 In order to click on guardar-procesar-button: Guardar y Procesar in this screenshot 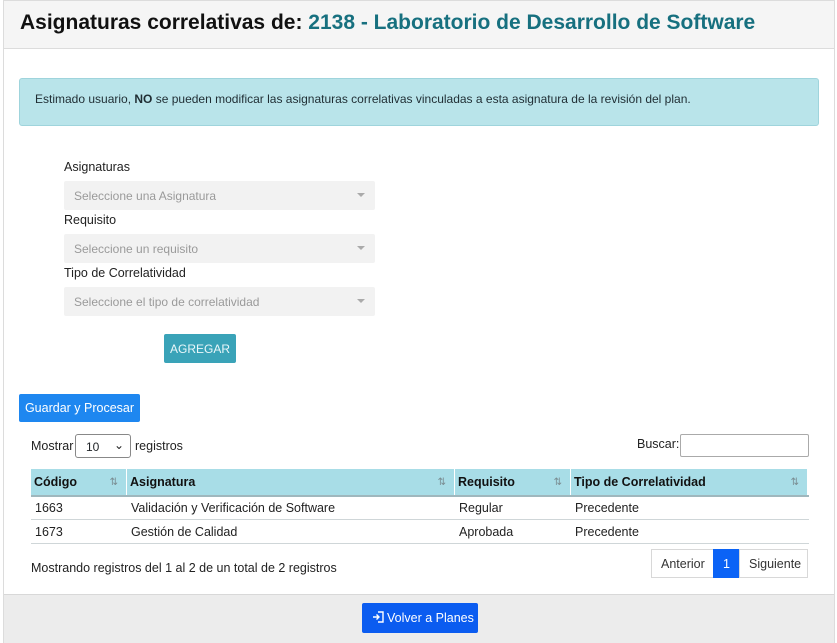, I will do `click(79, 408)`.